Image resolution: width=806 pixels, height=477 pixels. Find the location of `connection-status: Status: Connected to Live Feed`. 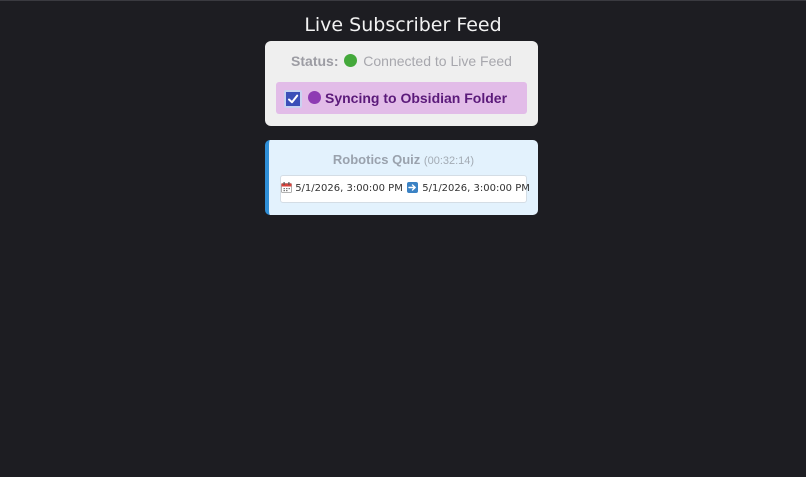

connection-status: Status: Connected to Live Feed is located at coordinates (401, 61).